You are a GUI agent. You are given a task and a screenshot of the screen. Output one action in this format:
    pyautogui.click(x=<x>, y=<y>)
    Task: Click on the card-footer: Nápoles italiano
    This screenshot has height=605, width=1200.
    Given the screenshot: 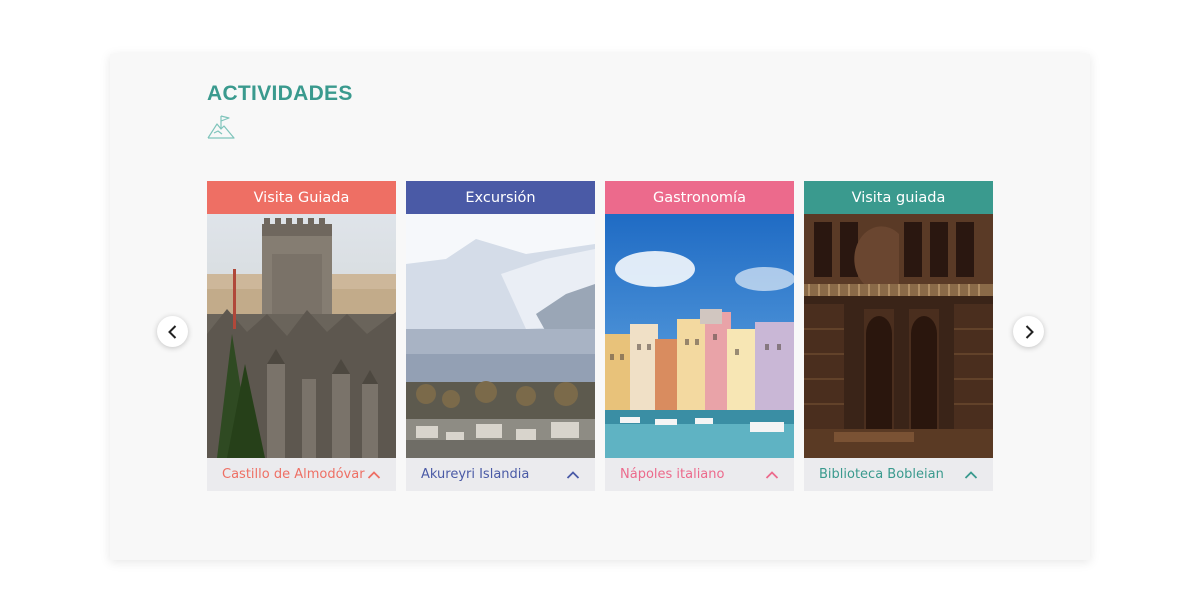 What is the action you would take?
    pyautogui.click(x=699, y=474)
    